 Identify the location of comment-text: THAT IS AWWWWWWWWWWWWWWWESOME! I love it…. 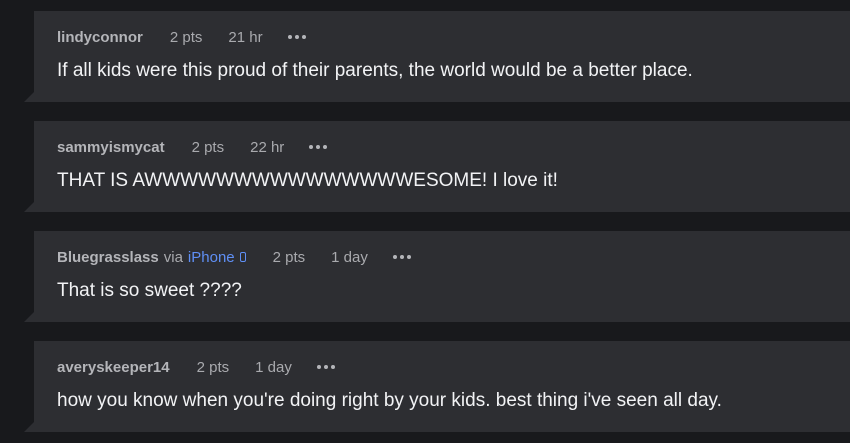
(307, 180).